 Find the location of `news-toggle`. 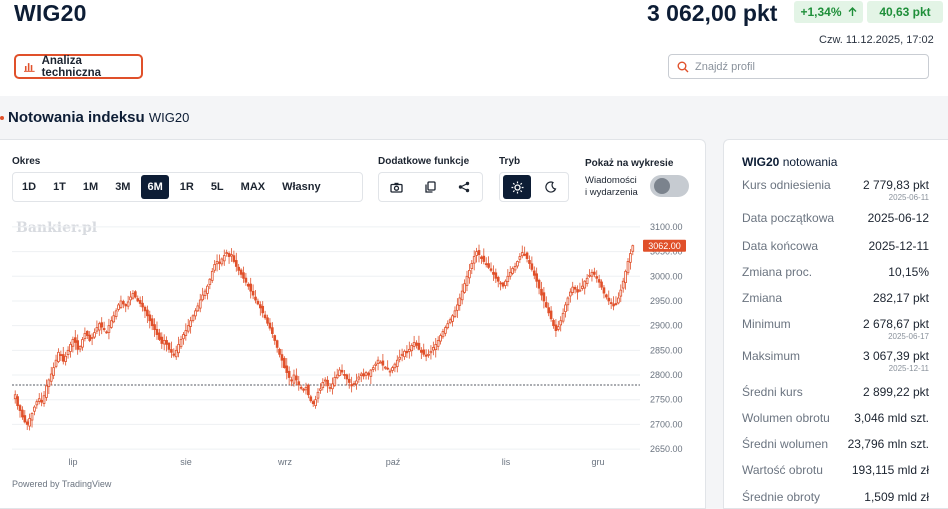

news-toggle is located at coordinates (669, 186).